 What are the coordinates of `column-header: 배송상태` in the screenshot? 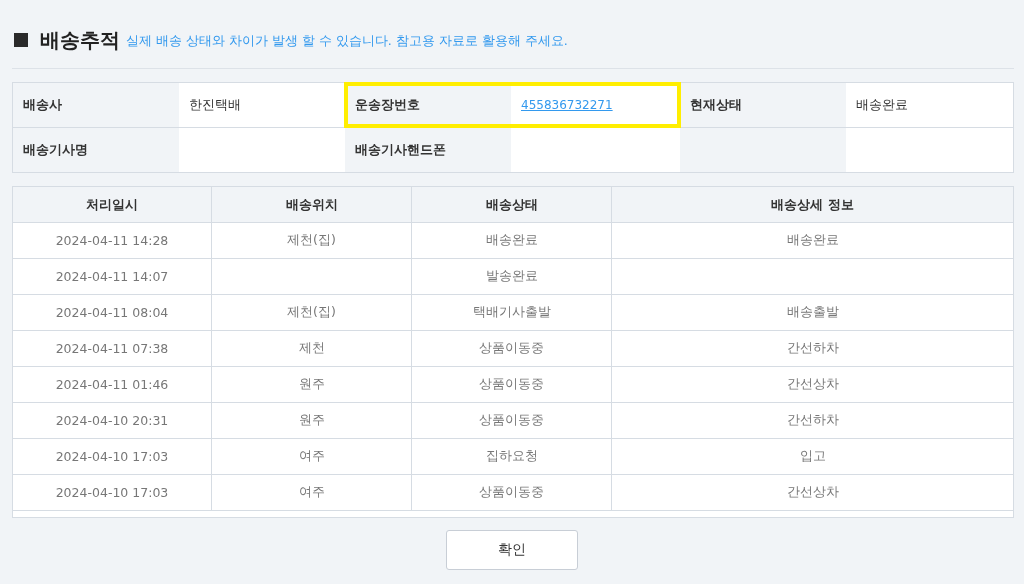 It's located at (511, 204).